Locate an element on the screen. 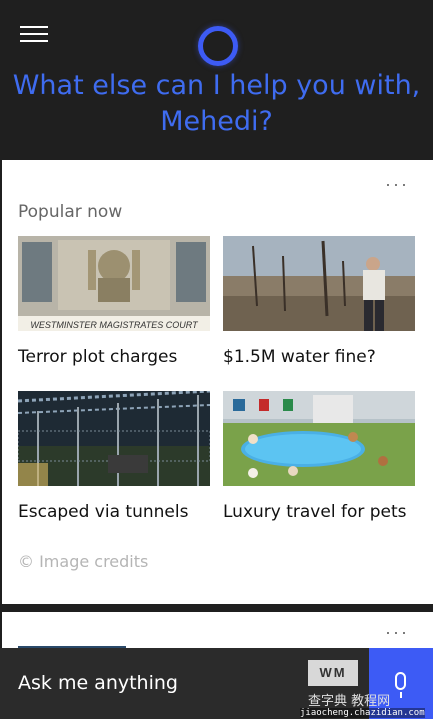 The image size is (433, 719). hamburger-menu-icon is located at coordinates (34, 34).